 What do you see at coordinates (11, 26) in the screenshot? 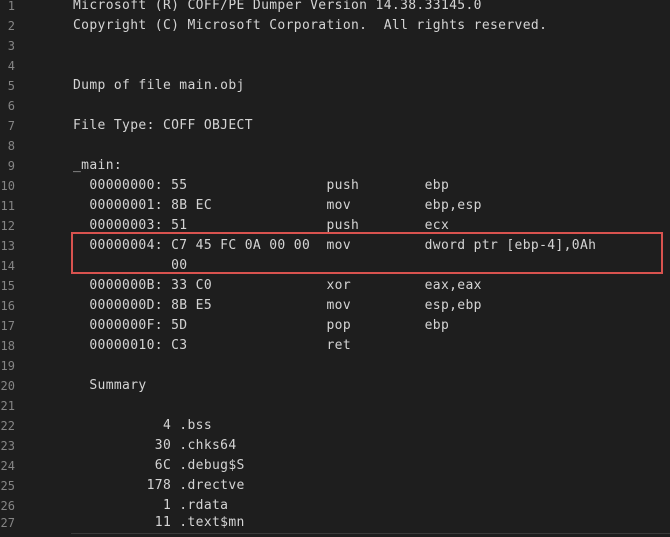
I see `line-number: 2` at bounding box center [11, 26].